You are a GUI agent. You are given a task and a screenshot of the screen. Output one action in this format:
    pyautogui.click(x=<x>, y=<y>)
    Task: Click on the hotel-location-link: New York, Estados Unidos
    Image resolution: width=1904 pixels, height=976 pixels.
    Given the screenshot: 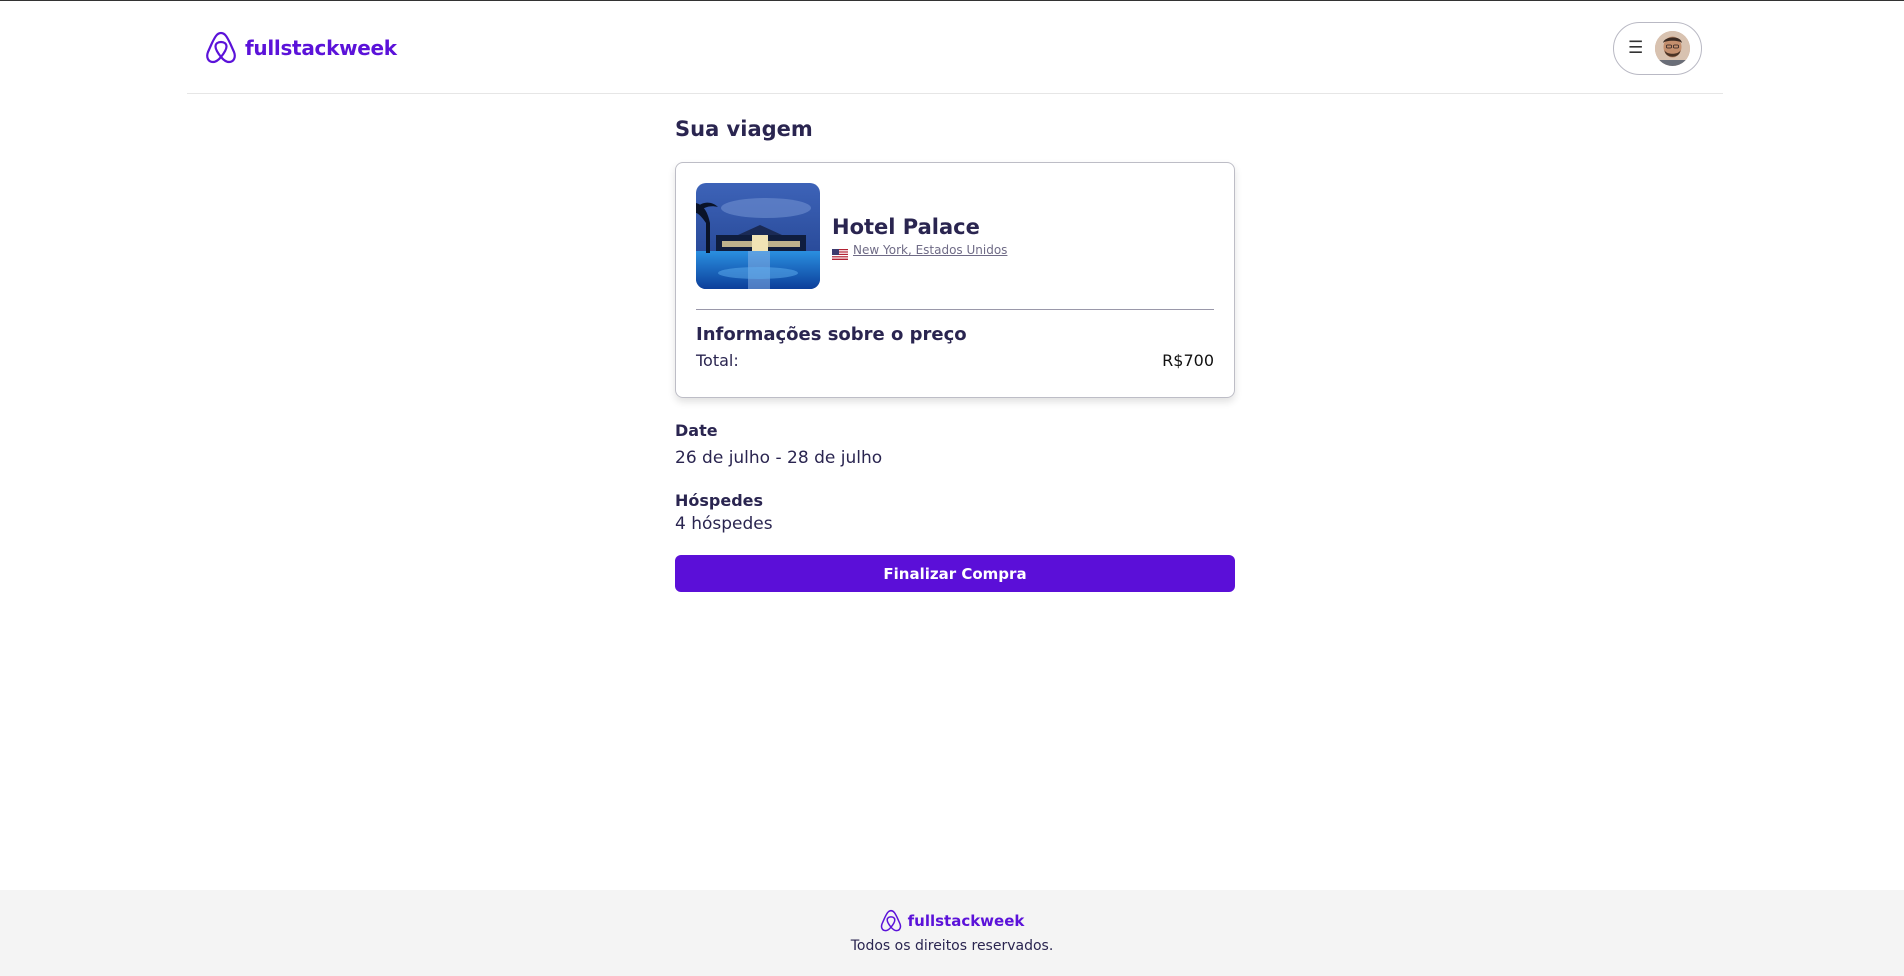 What is the action you would take?
    pyautogui.click(x=930, y=250)
    